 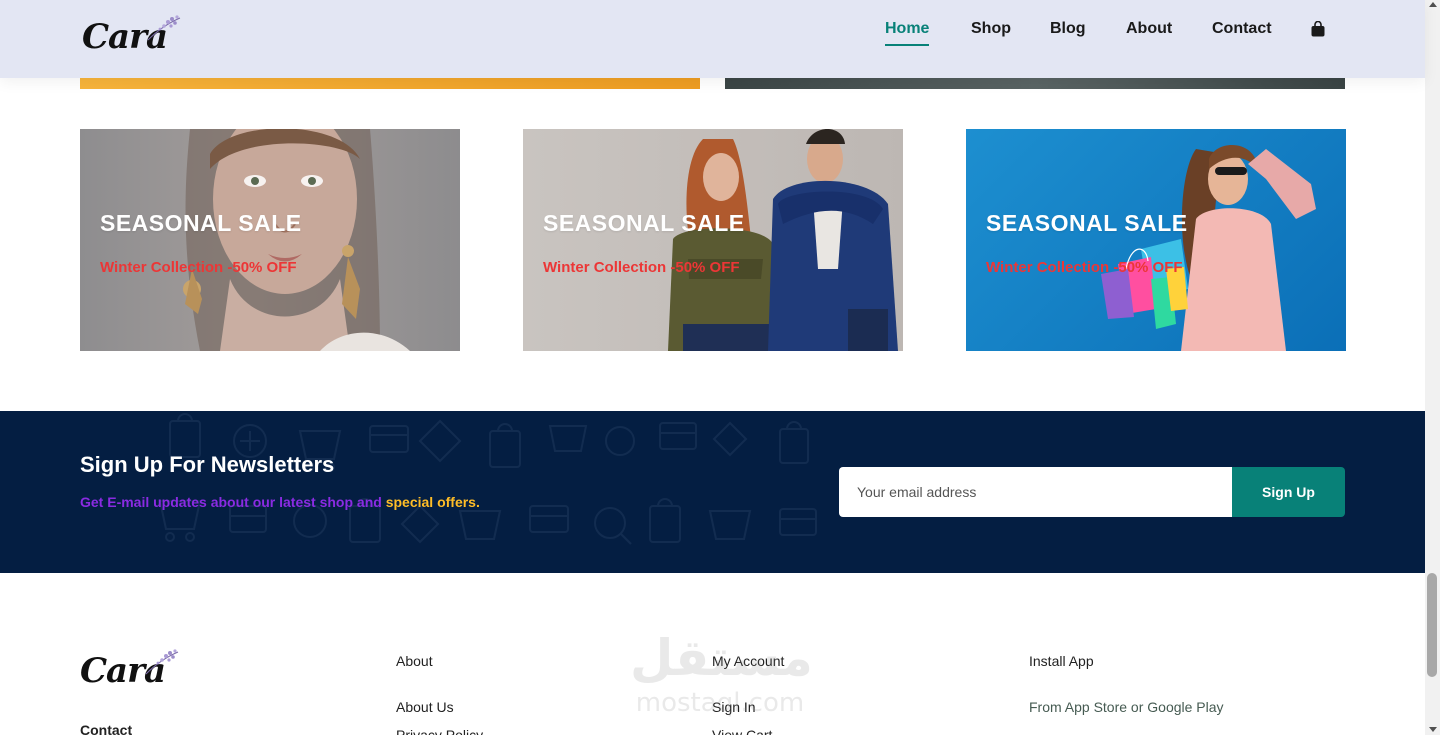 I want to click on banner-2-title: SEASONAL SALE, so click(x=644, y=223).